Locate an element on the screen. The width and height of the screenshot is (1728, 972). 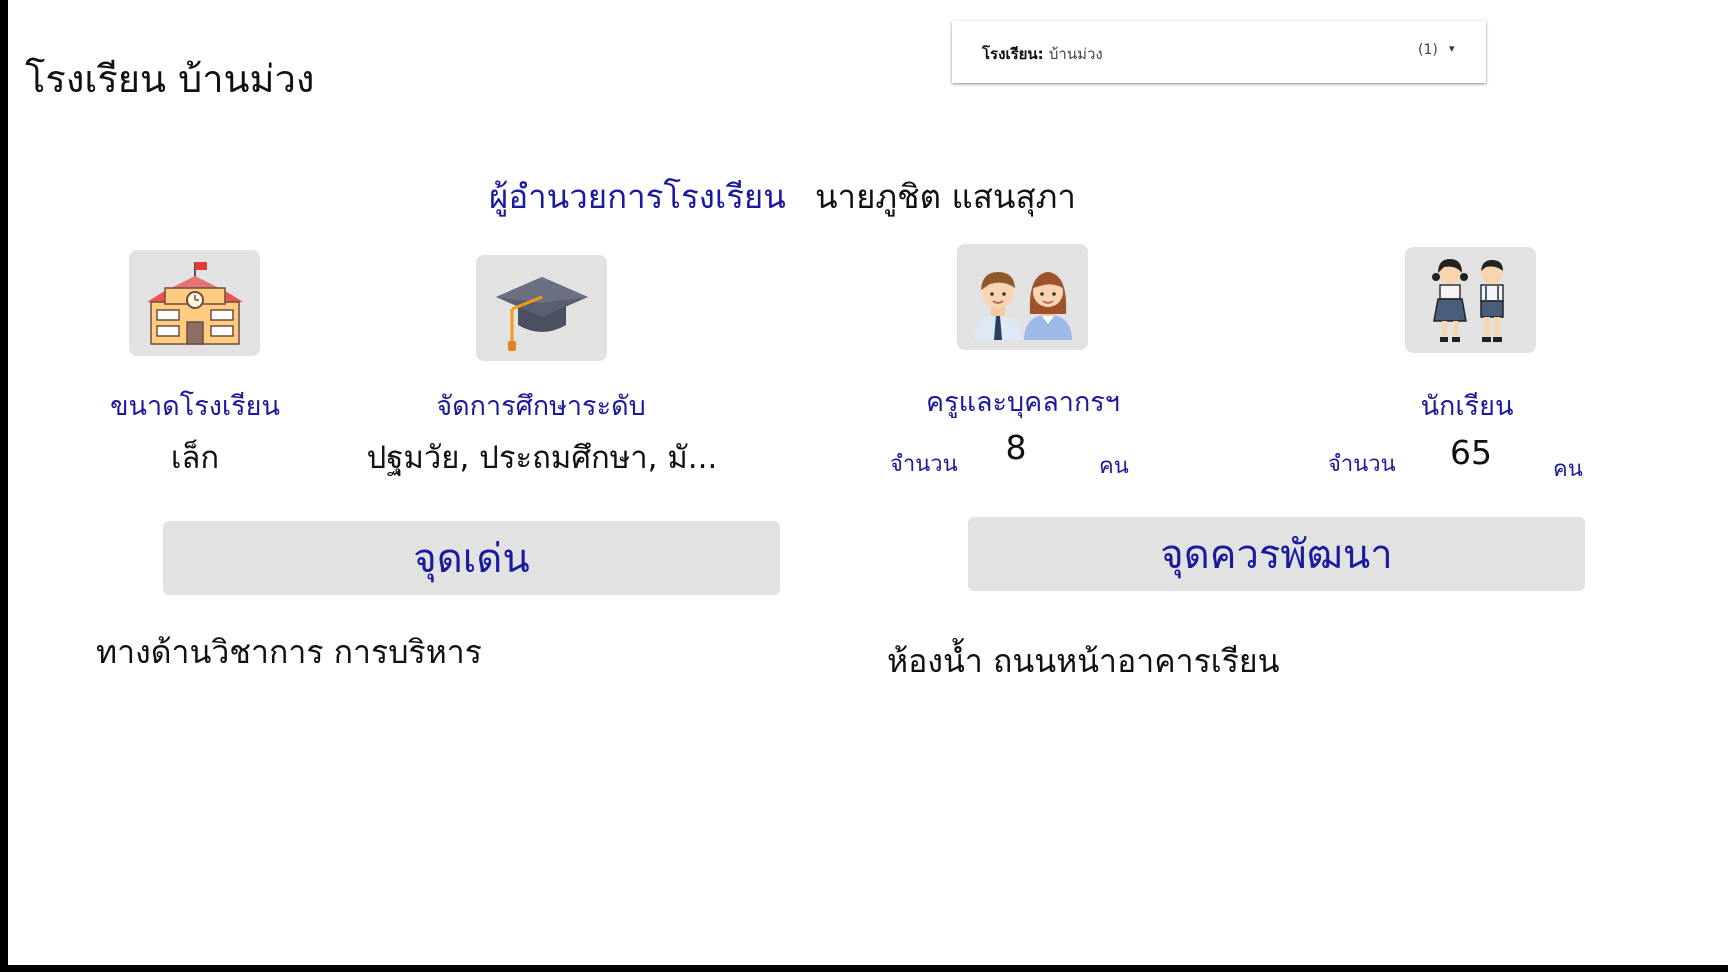
teachers-unit: คน is located at coordinates (1114, 466).